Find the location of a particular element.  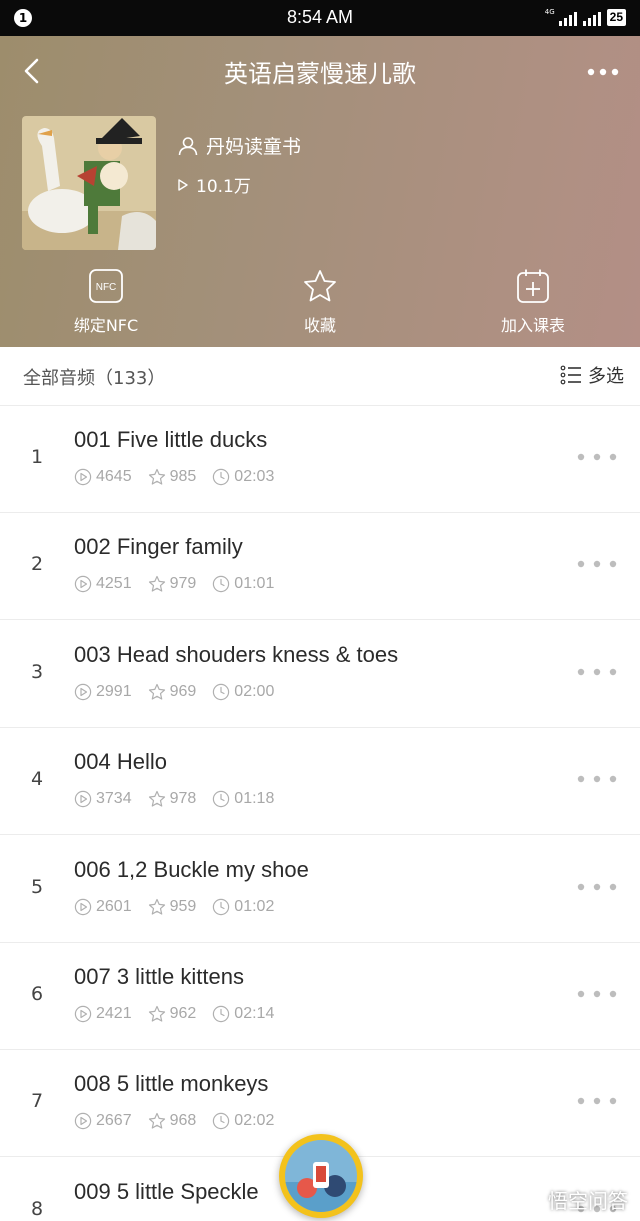

status-icons: 4G 25 is located at coordinates (585, 16).